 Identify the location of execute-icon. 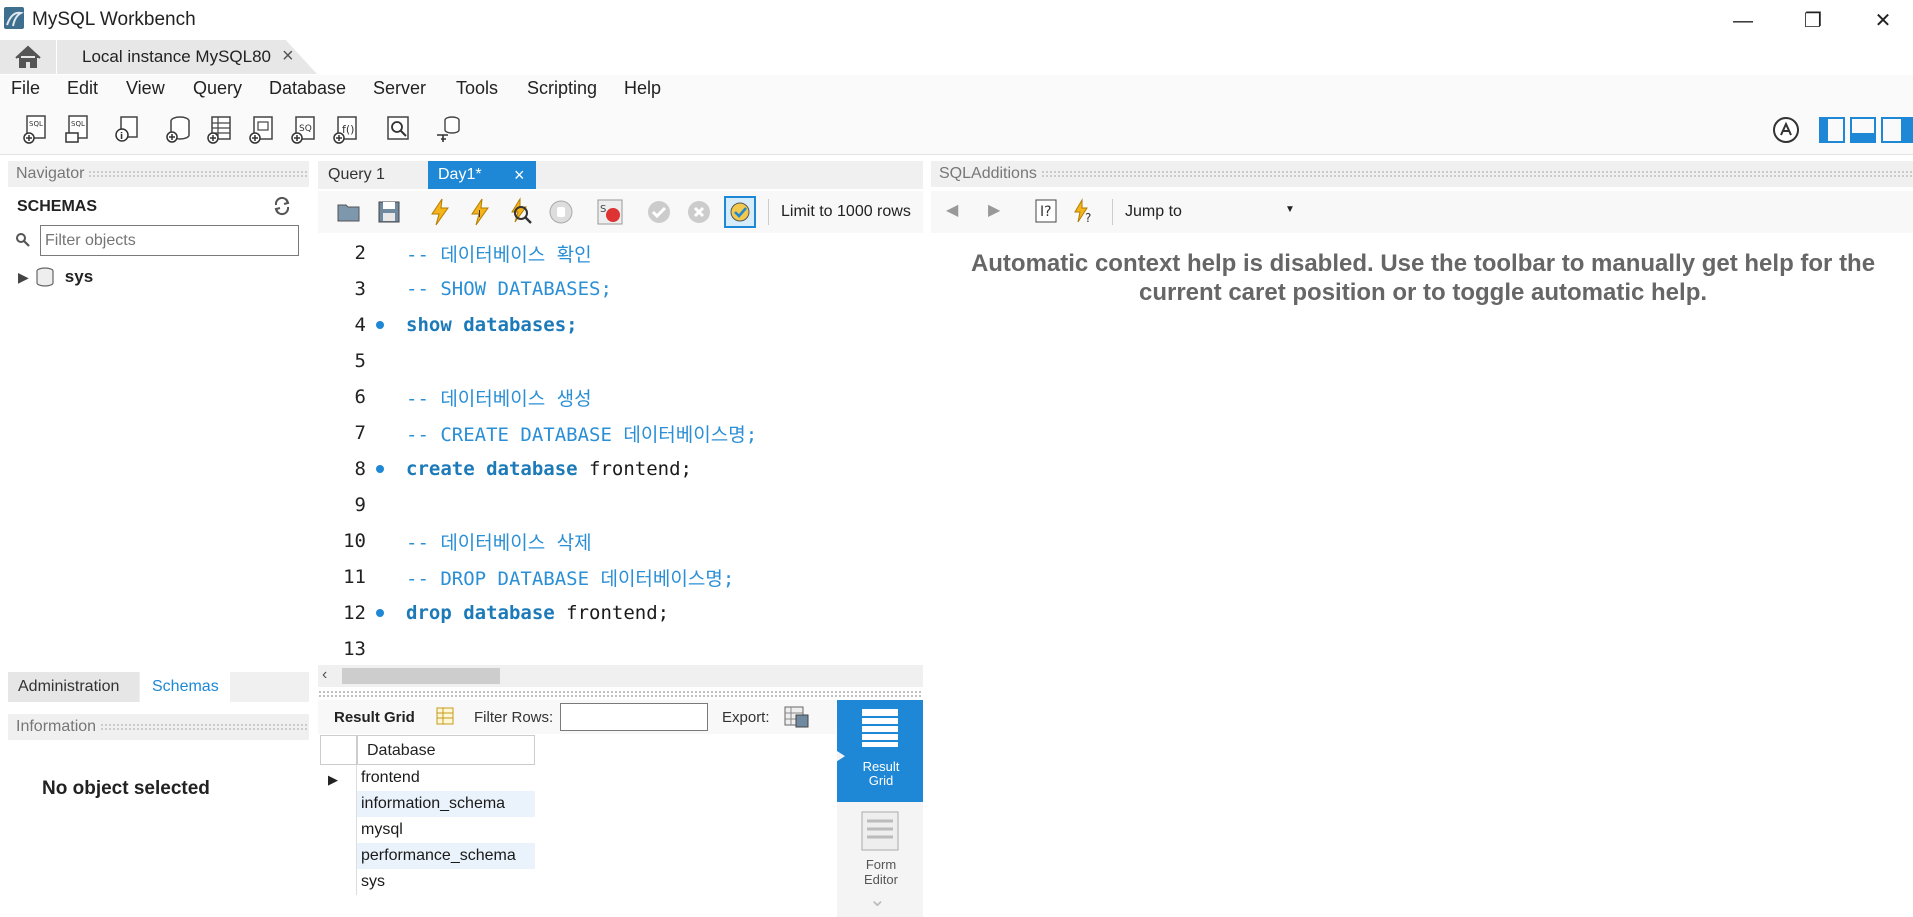
(440, 212).